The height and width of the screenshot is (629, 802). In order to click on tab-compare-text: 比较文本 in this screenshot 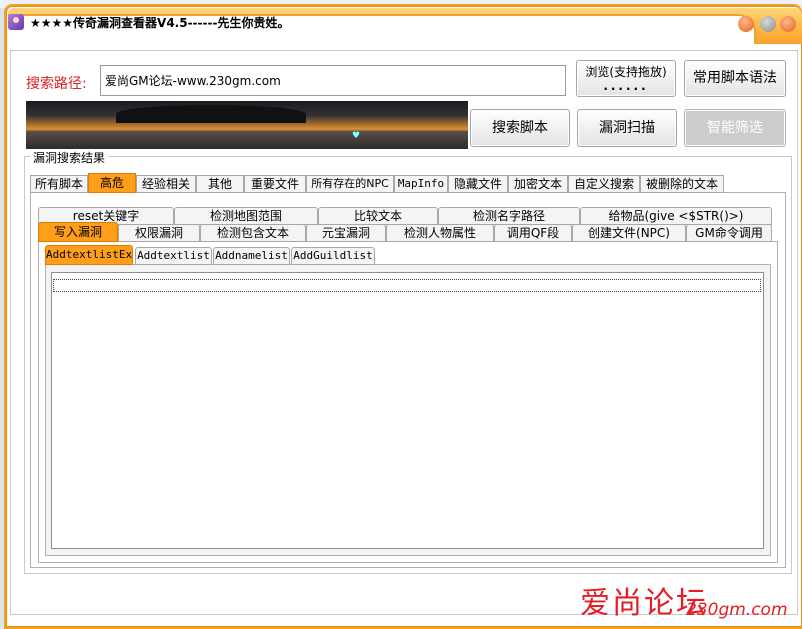, I will do `click(378, 216)`.